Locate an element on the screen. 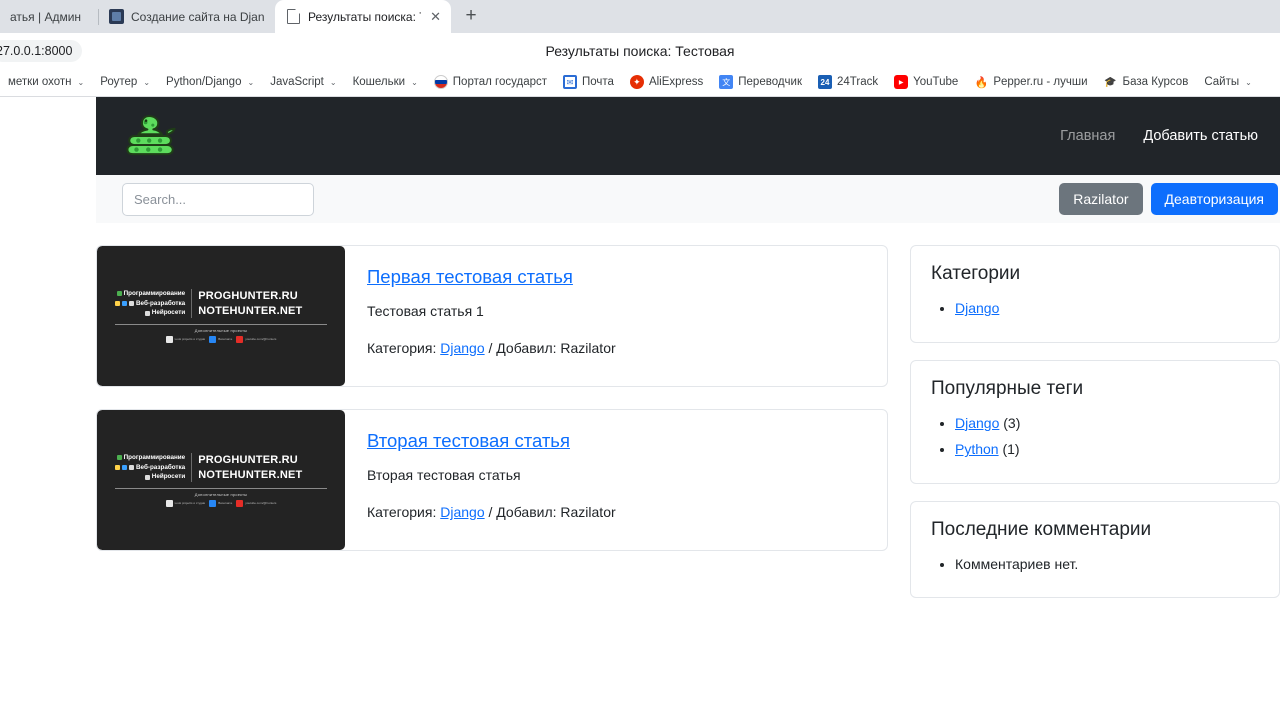 The width and height of the screenshot is (1280, 702). bookmark-label: Почта is located at coordinates (598, 82).